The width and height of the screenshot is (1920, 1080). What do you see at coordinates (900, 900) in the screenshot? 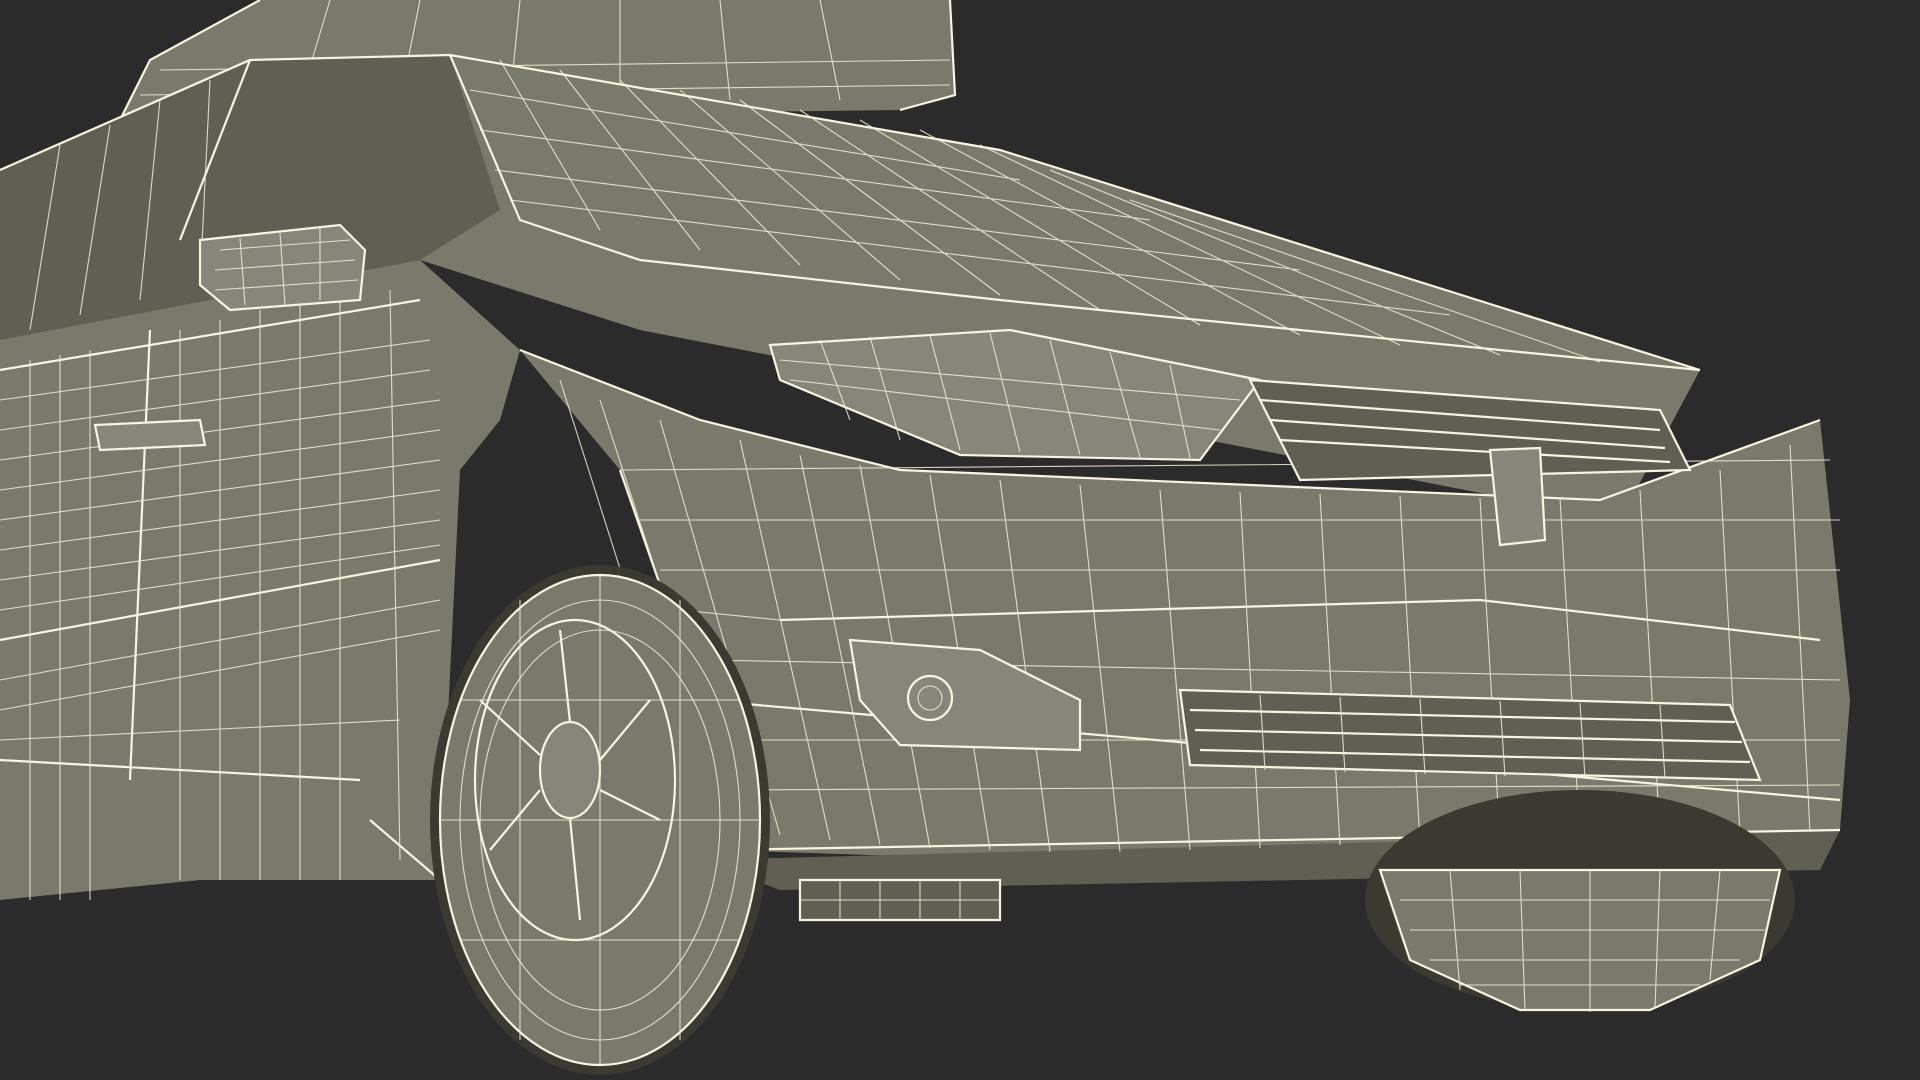
I see `underbody` at bounding box center [900, 900].